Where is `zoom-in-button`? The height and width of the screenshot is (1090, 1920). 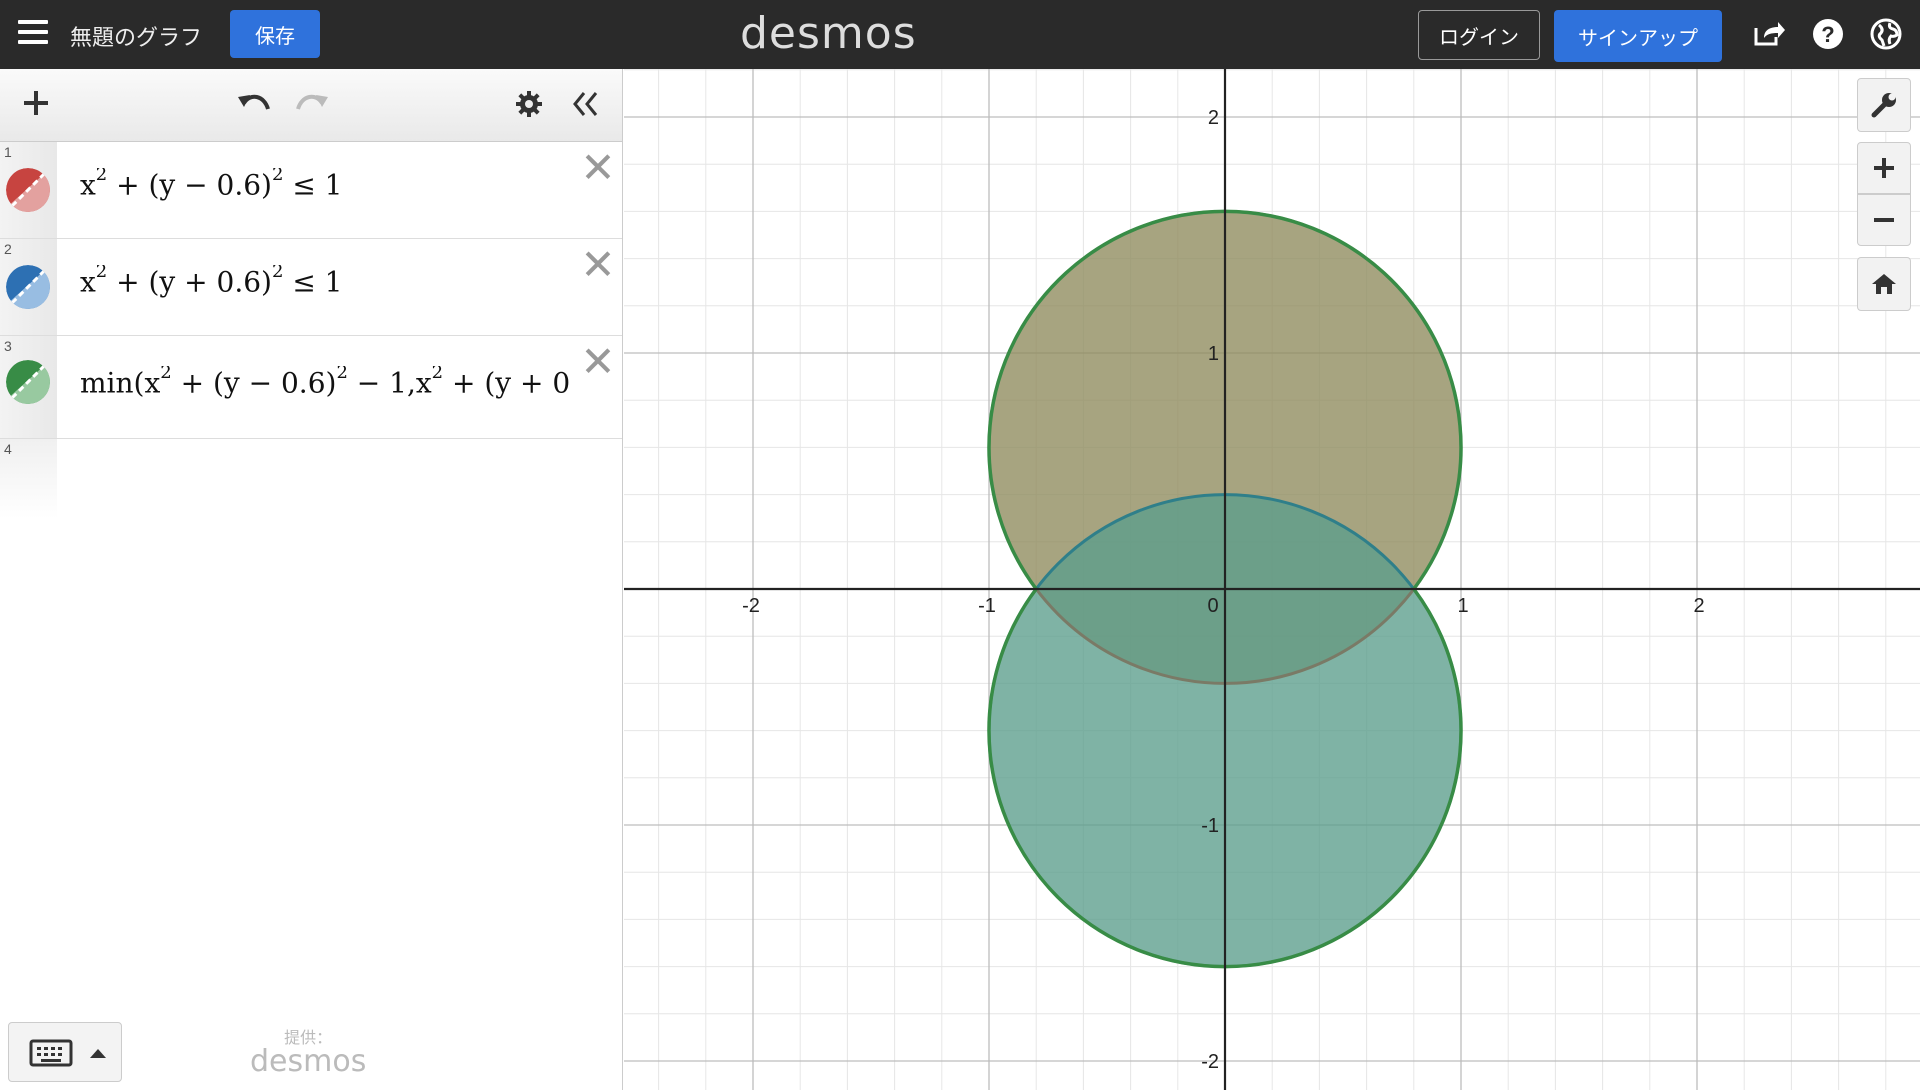 zoom-in-button is located at coordinates (1884, 168).